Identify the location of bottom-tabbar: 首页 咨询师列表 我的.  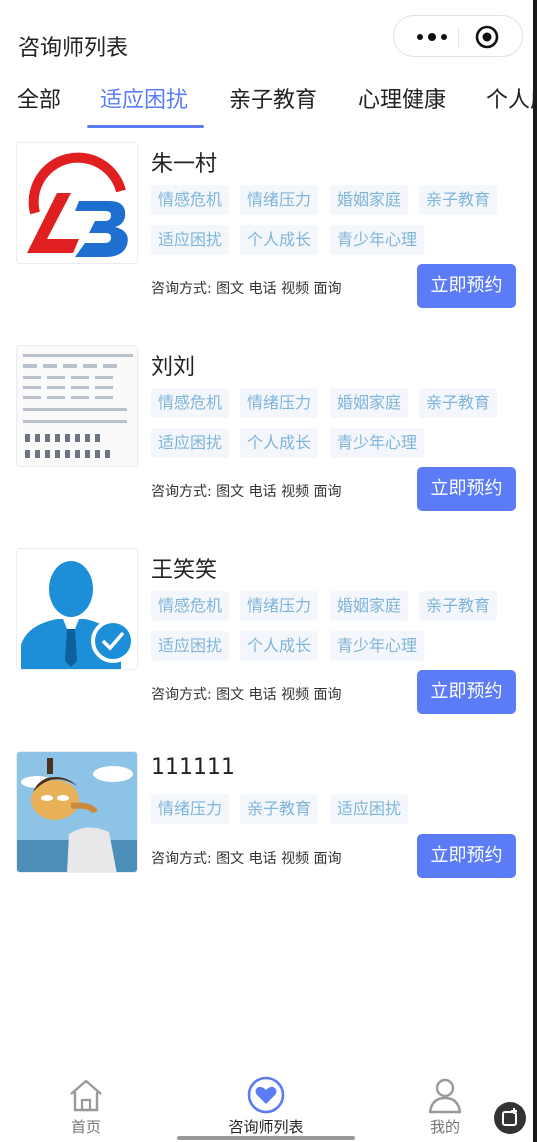
(268, 1106).